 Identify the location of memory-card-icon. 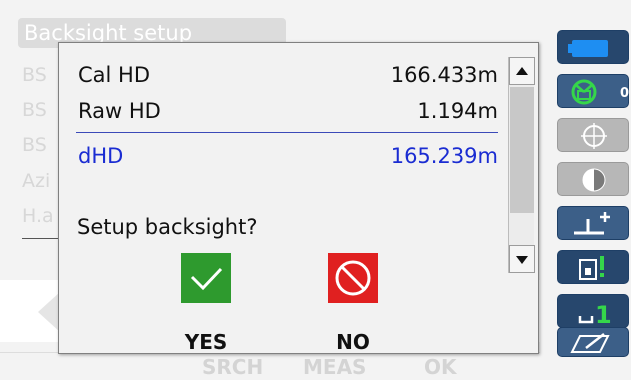
(591, 268).